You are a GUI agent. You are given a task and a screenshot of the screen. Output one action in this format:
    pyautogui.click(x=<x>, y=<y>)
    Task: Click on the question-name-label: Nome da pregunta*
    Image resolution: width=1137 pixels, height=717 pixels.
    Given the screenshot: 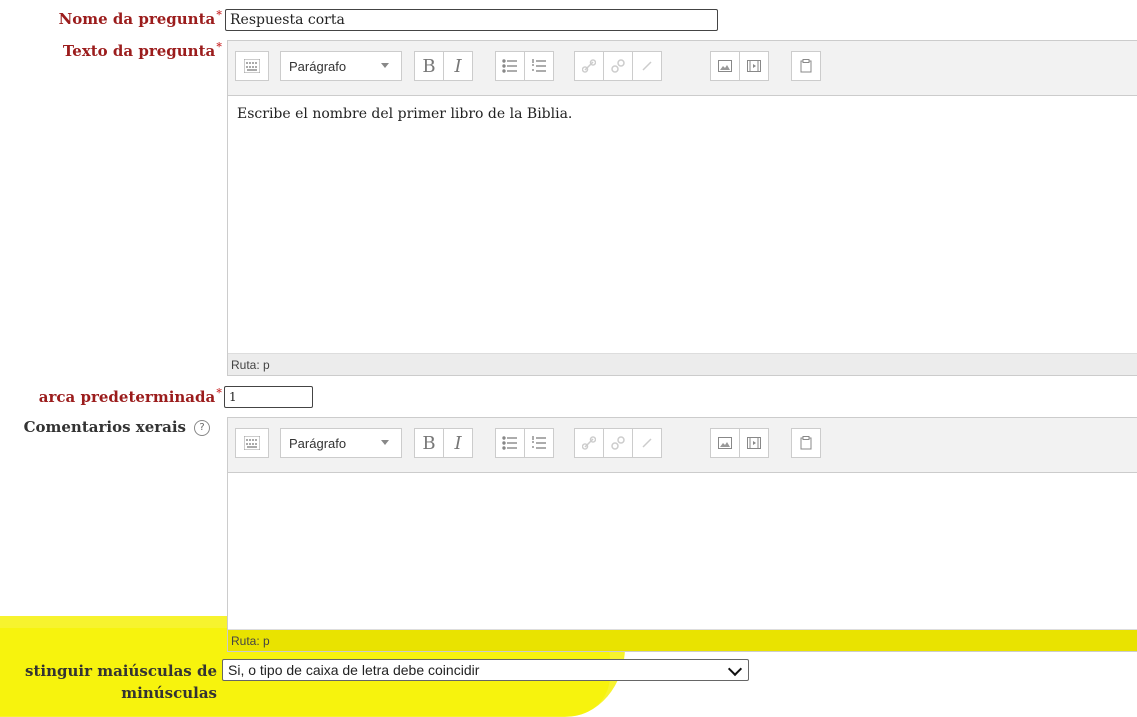 What is the action you would take?
    pyautogui.click(x=140, y=18)
    